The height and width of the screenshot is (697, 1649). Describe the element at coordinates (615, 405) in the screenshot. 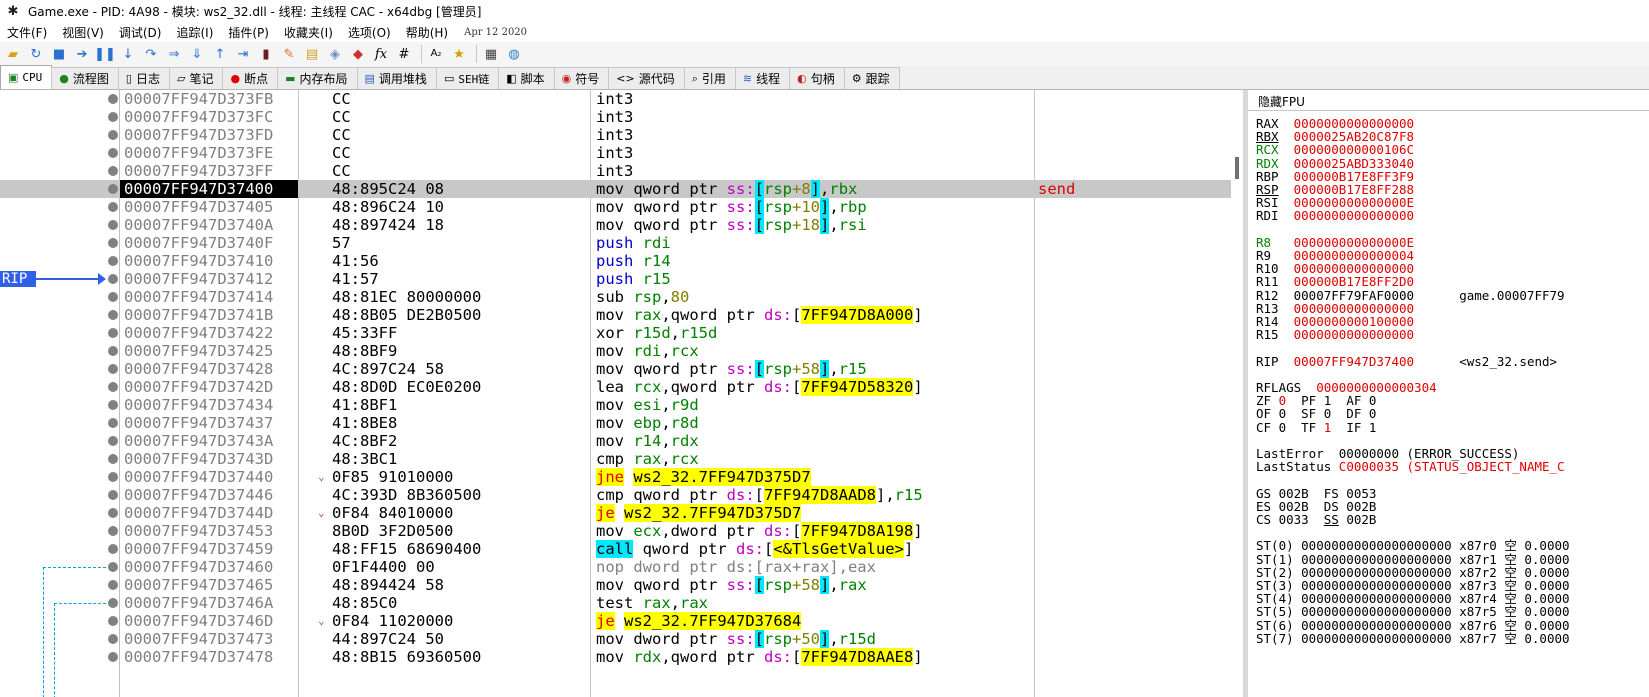

I see `disasm-row: 00007FF947D37434 41:8BF1 mov esi,r9d` at that location.